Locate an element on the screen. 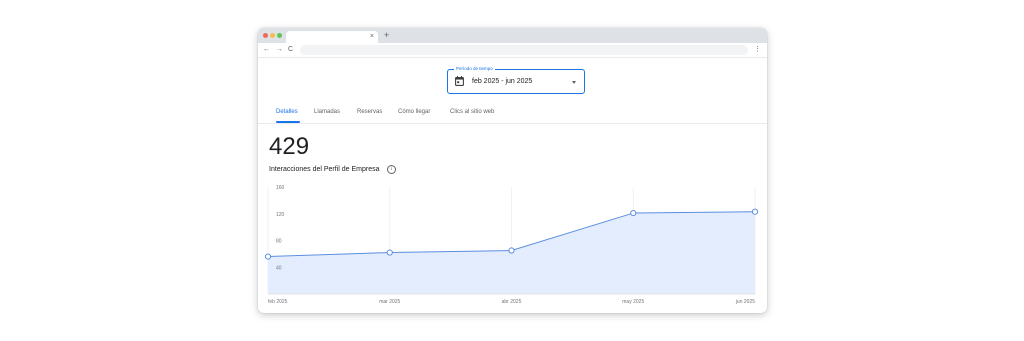 The image size is (1024, 341). tab-como-llegar: Cómo llegar is located at coordinates (414, 112).